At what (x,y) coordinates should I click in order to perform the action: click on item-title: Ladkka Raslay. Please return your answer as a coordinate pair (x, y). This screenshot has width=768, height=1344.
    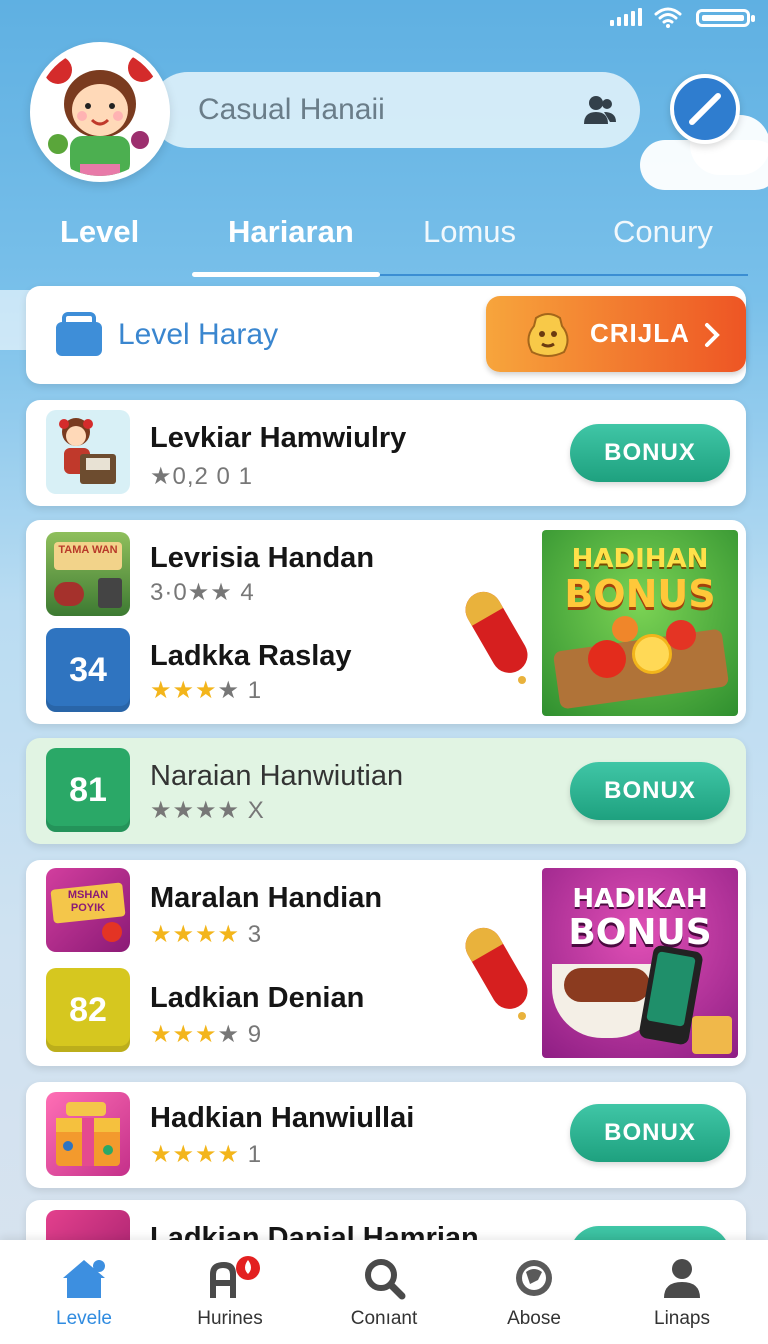
    Looking at the image, I should click on (251, 656).